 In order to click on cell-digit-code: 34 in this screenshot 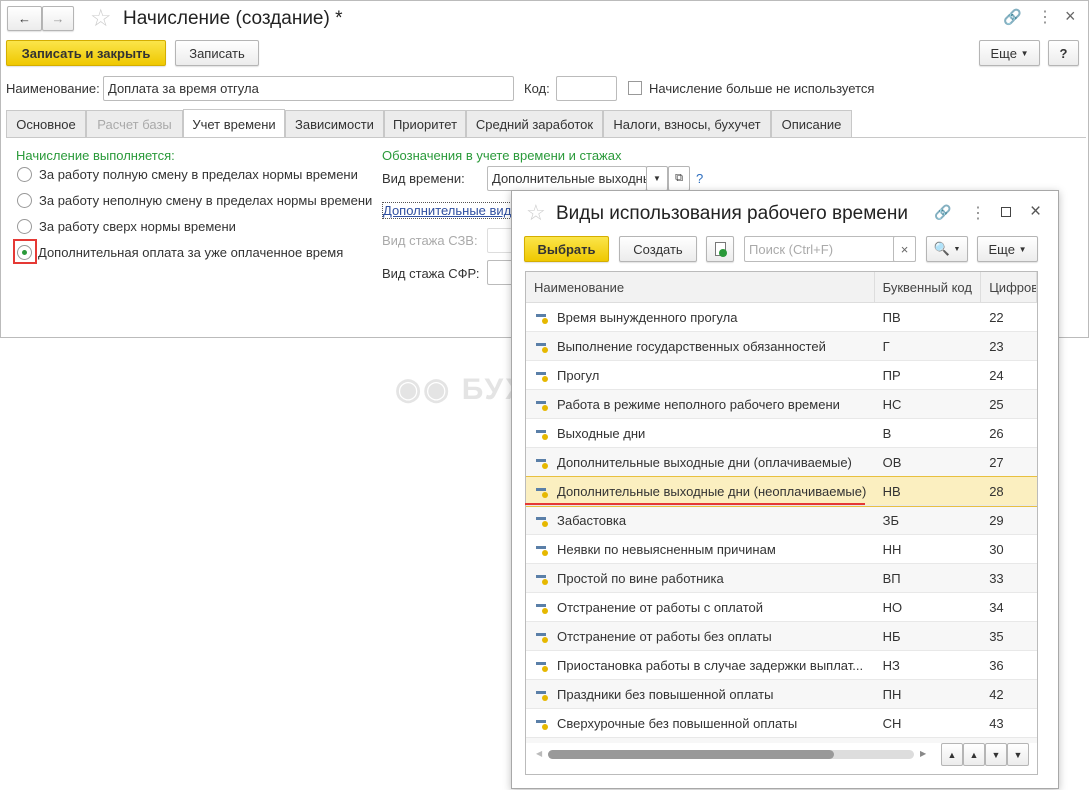, I will do `click(996, 607)`.